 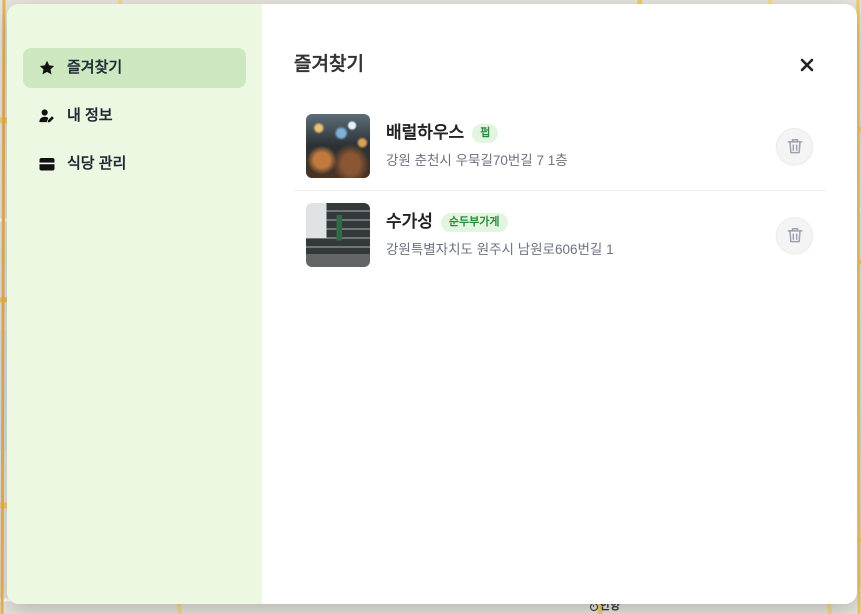 I want to click on restaurant-info: 수가성 순두부가게 강원특별자치도 원주시 남원로606번길 1, so click(x=581, y=235).